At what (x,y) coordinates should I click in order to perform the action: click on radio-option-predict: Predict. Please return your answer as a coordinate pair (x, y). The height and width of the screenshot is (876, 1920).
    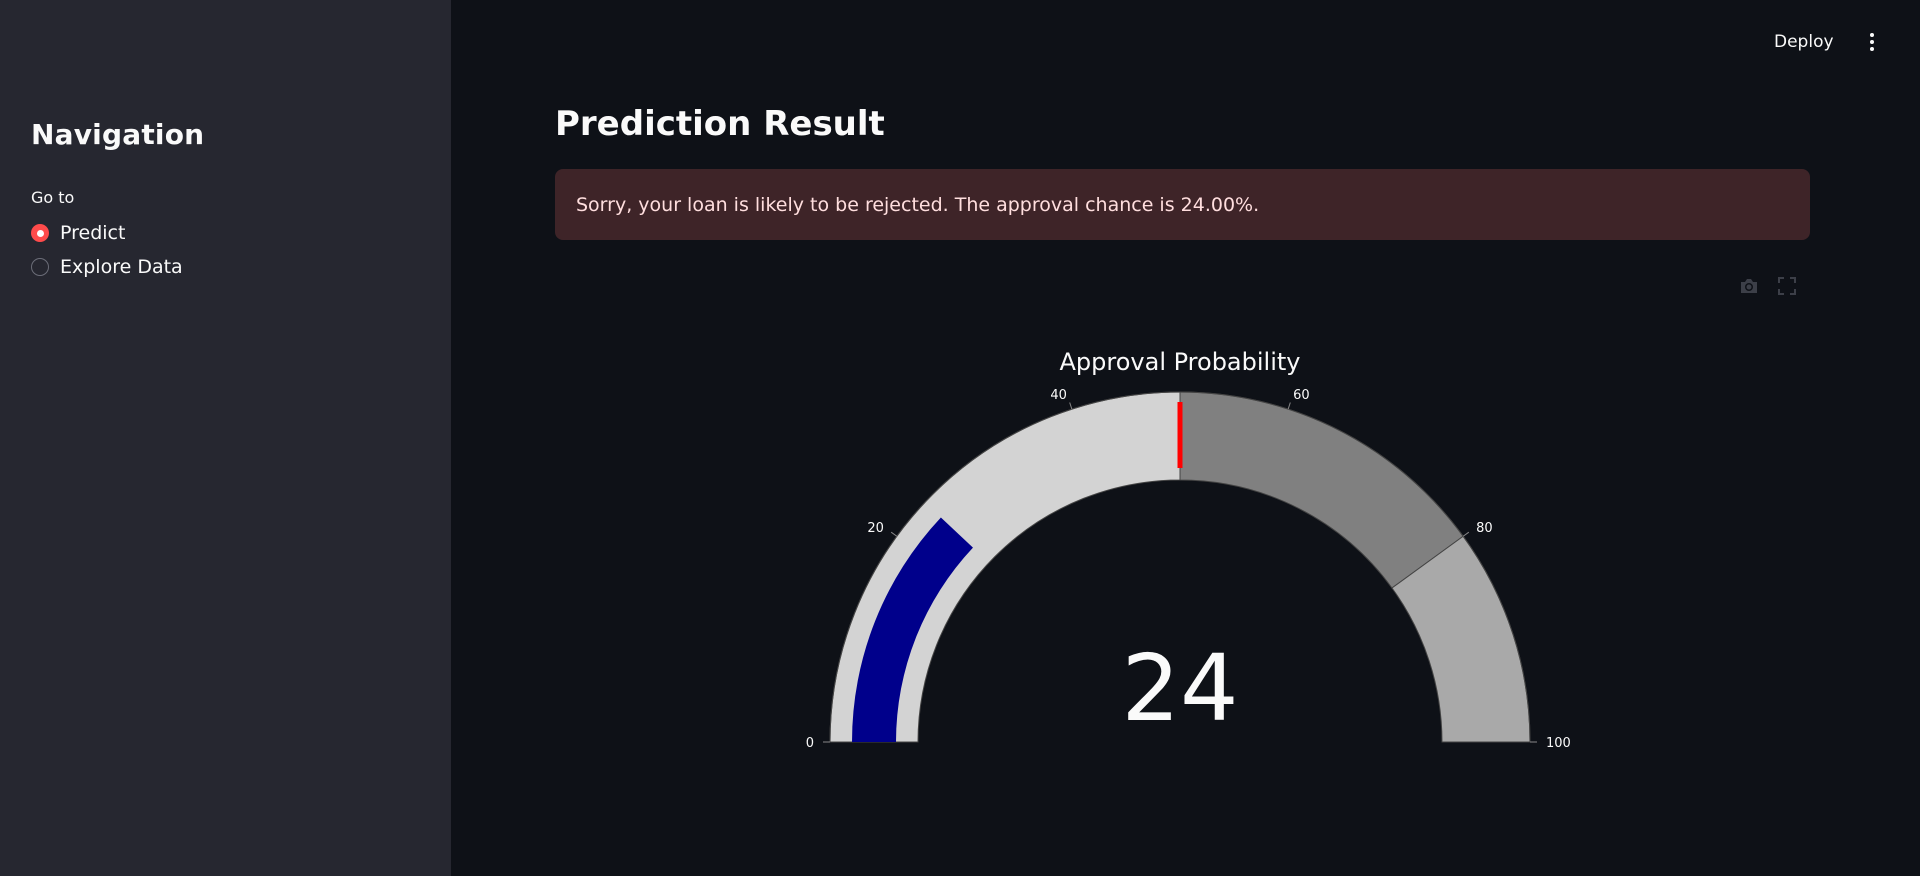
    Looking at the image, I should click on (78, 233).